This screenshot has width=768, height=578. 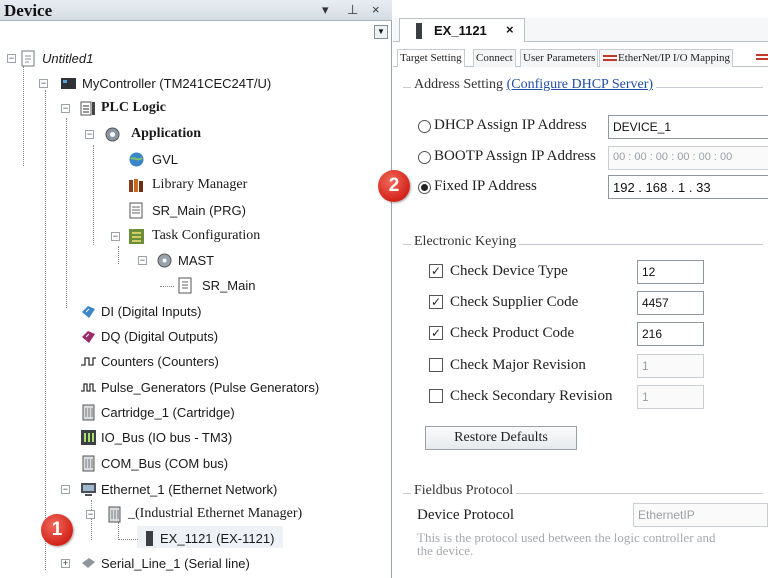 I want to click on fixed-ip-label: Fixed IP Address, so click(x=485, y=186).